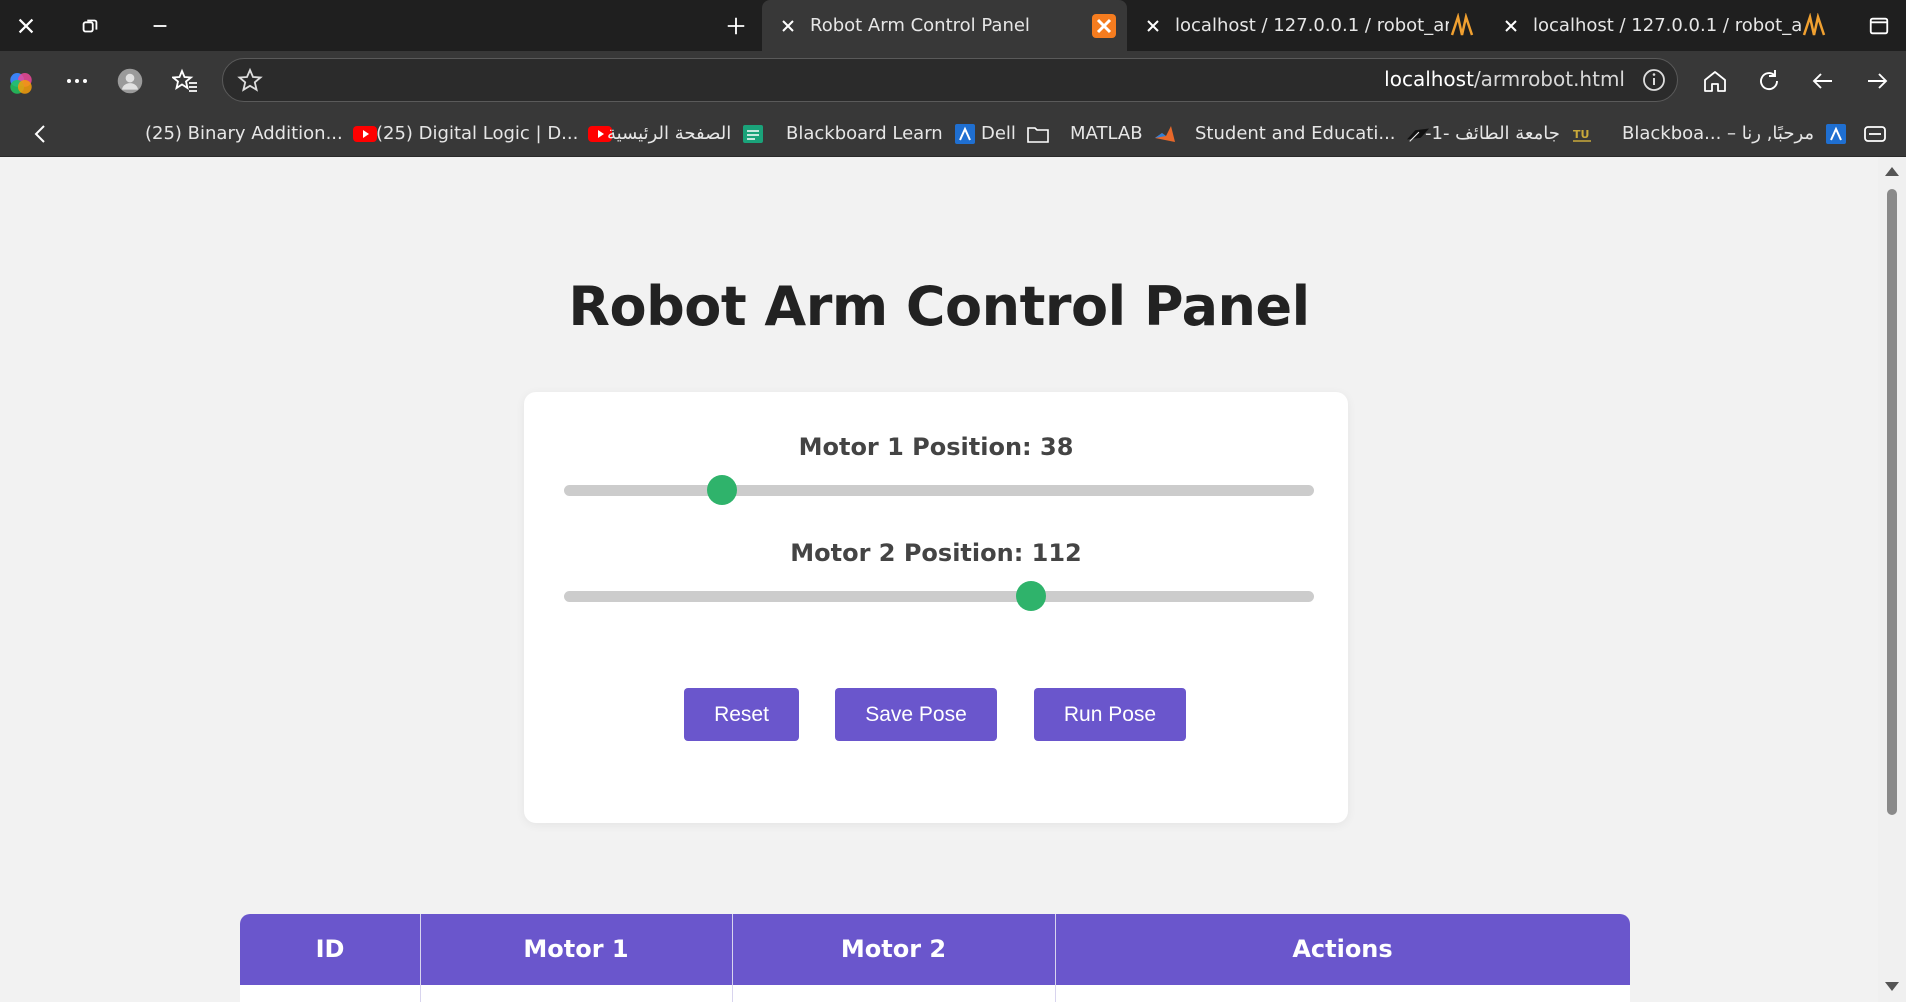 Image resolution: width=1906 pixels, height=1002 pixels. What do you see at coordinates (1892, 986) in the screenshot?
I see `scroll-down-arrow-icon` at bounding box center [1892, 986].